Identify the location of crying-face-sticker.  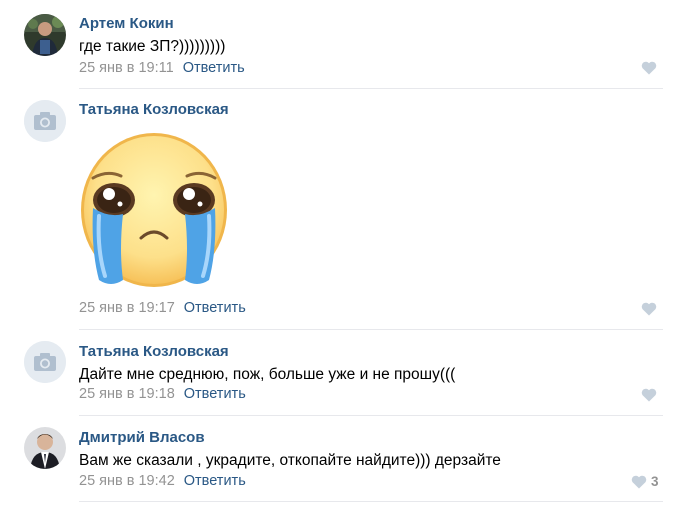
(154, 210).